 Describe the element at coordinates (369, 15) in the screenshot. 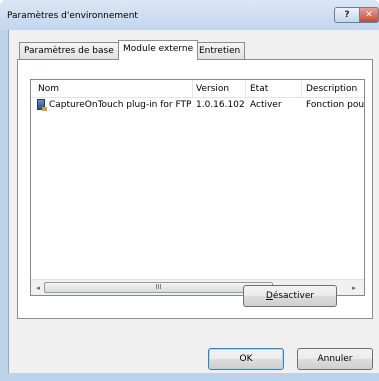

I see `close-button: ✕` at that location.